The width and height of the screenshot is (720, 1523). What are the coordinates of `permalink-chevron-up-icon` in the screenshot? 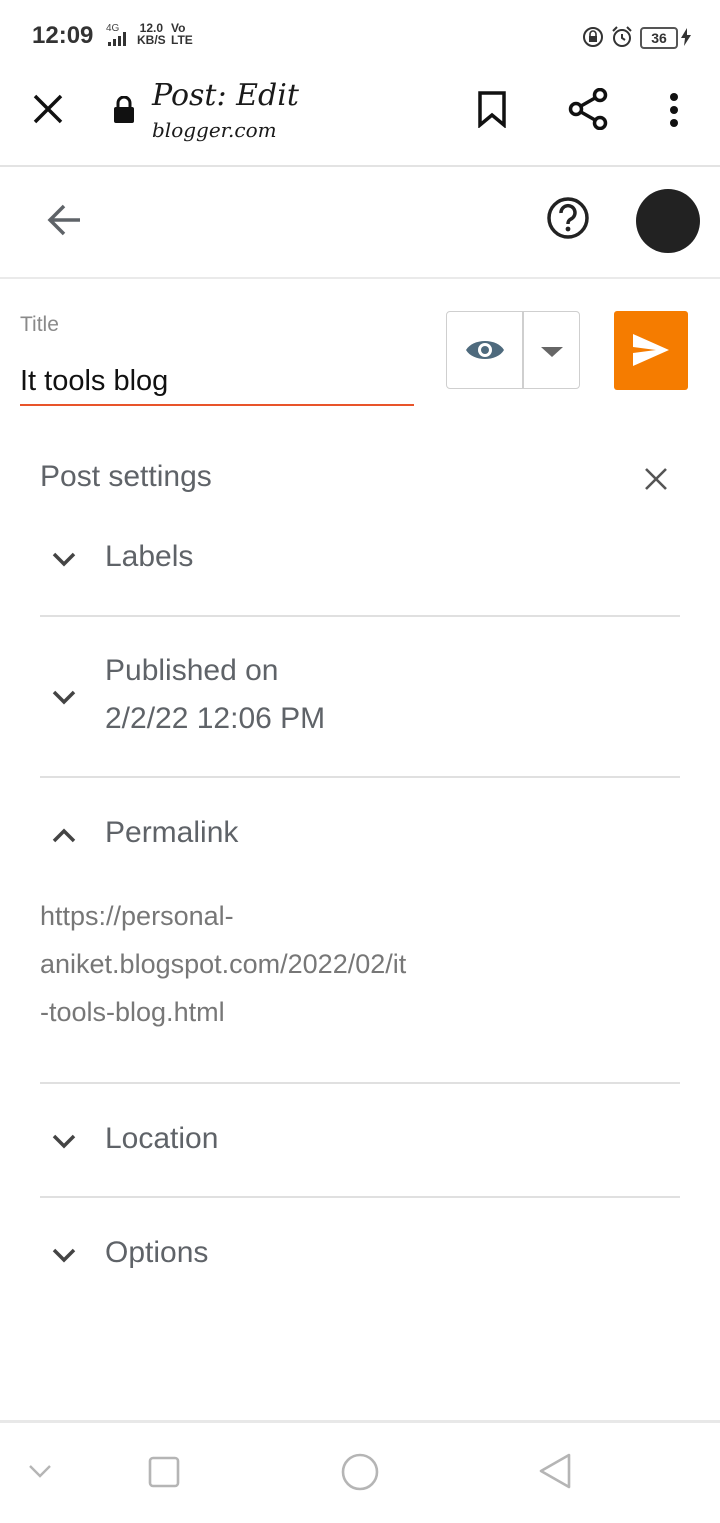 It's located at (64, 836).